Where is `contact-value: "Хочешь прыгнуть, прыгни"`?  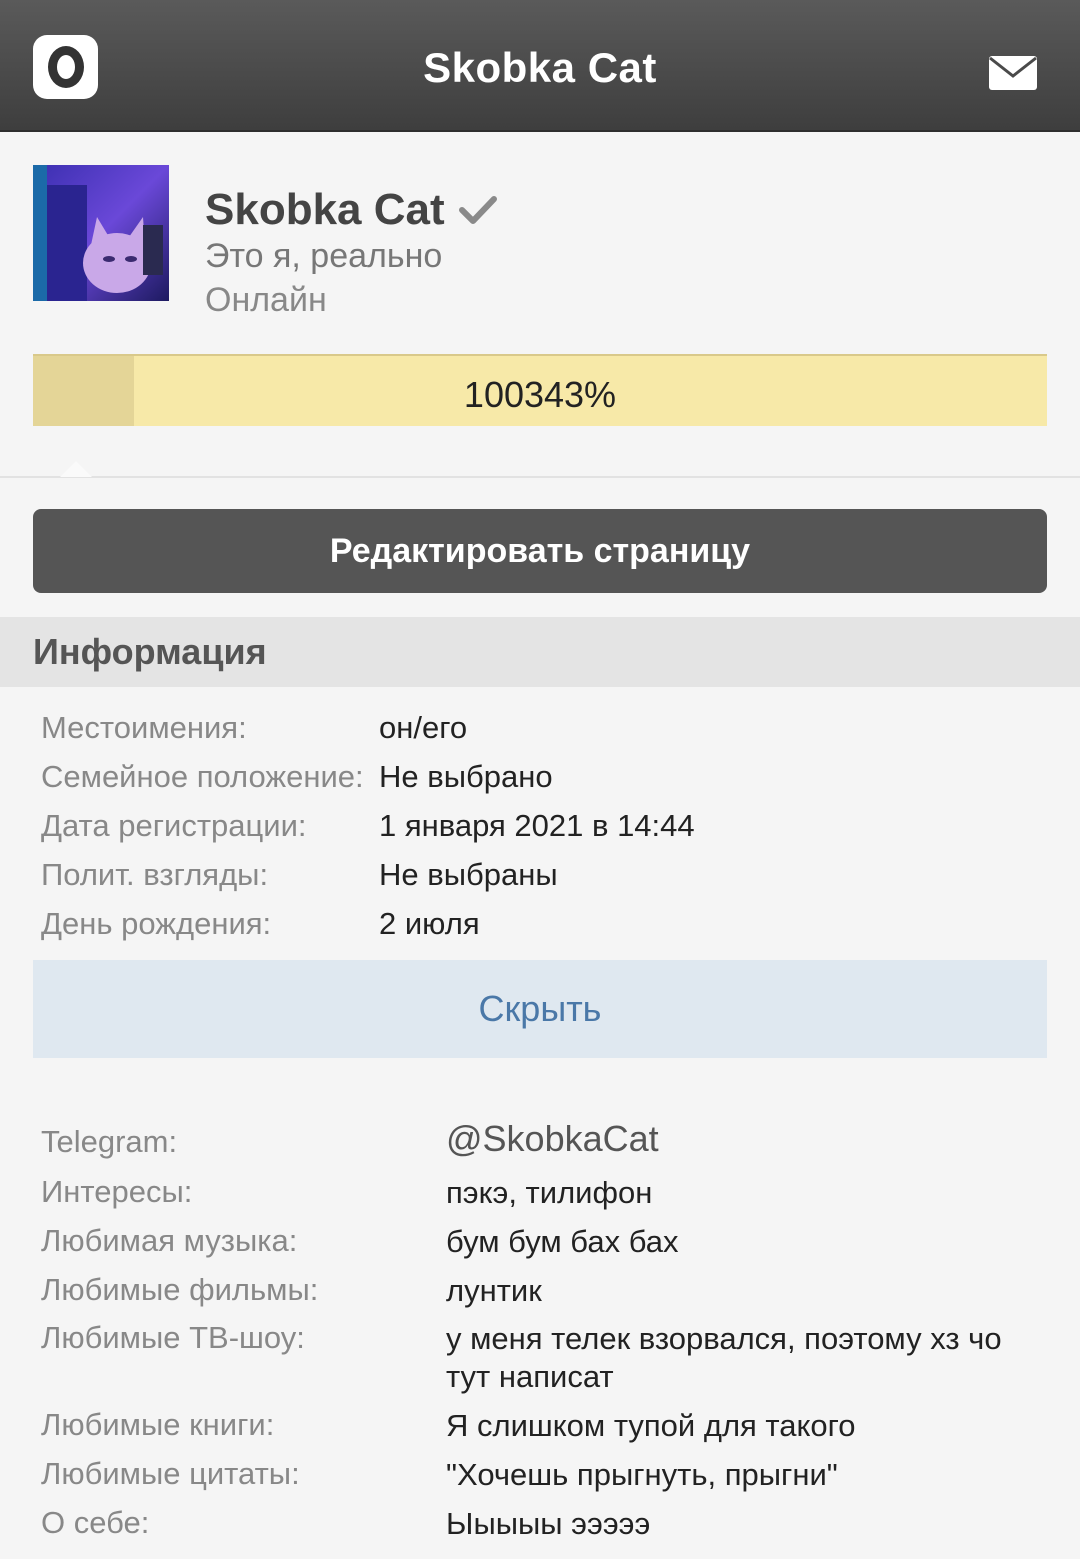 contact-value: "Хочешь прыгнуть, прыгни" is located at coordinates (642, 1474).